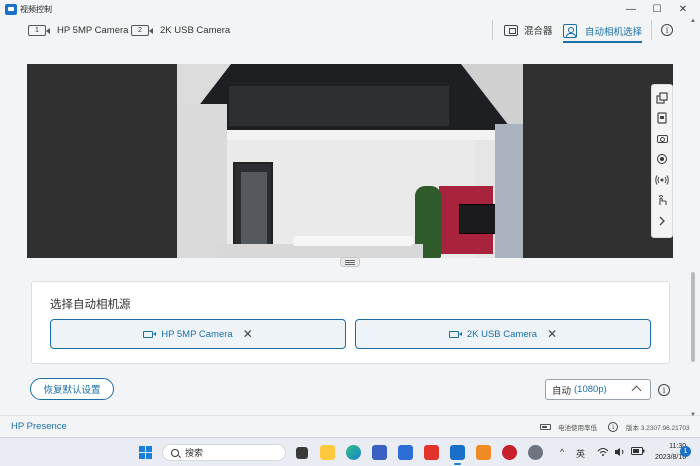  I want to click on notification-badge: 1, so click(685, 451).